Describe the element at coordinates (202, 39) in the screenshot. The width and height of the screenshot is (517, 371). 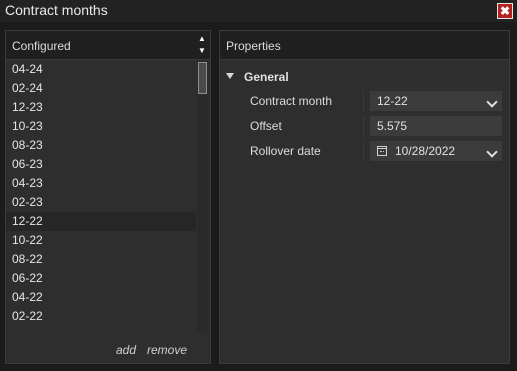
I see `sort-up-icon: ▲` at that location.